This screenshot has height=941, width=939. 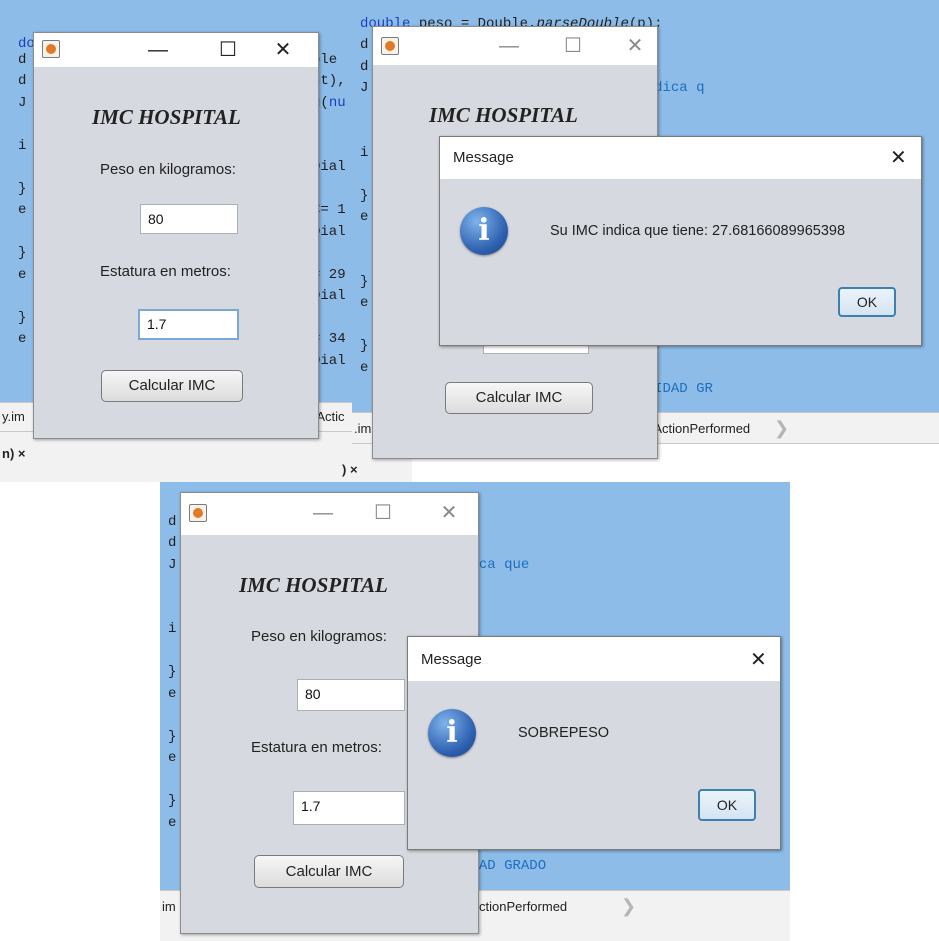 What do you see at coordinates (22, 199) in the screenshot?
I see `code-fragments-1: ddJ i } e } e } e` at bounding box center [22, 199].